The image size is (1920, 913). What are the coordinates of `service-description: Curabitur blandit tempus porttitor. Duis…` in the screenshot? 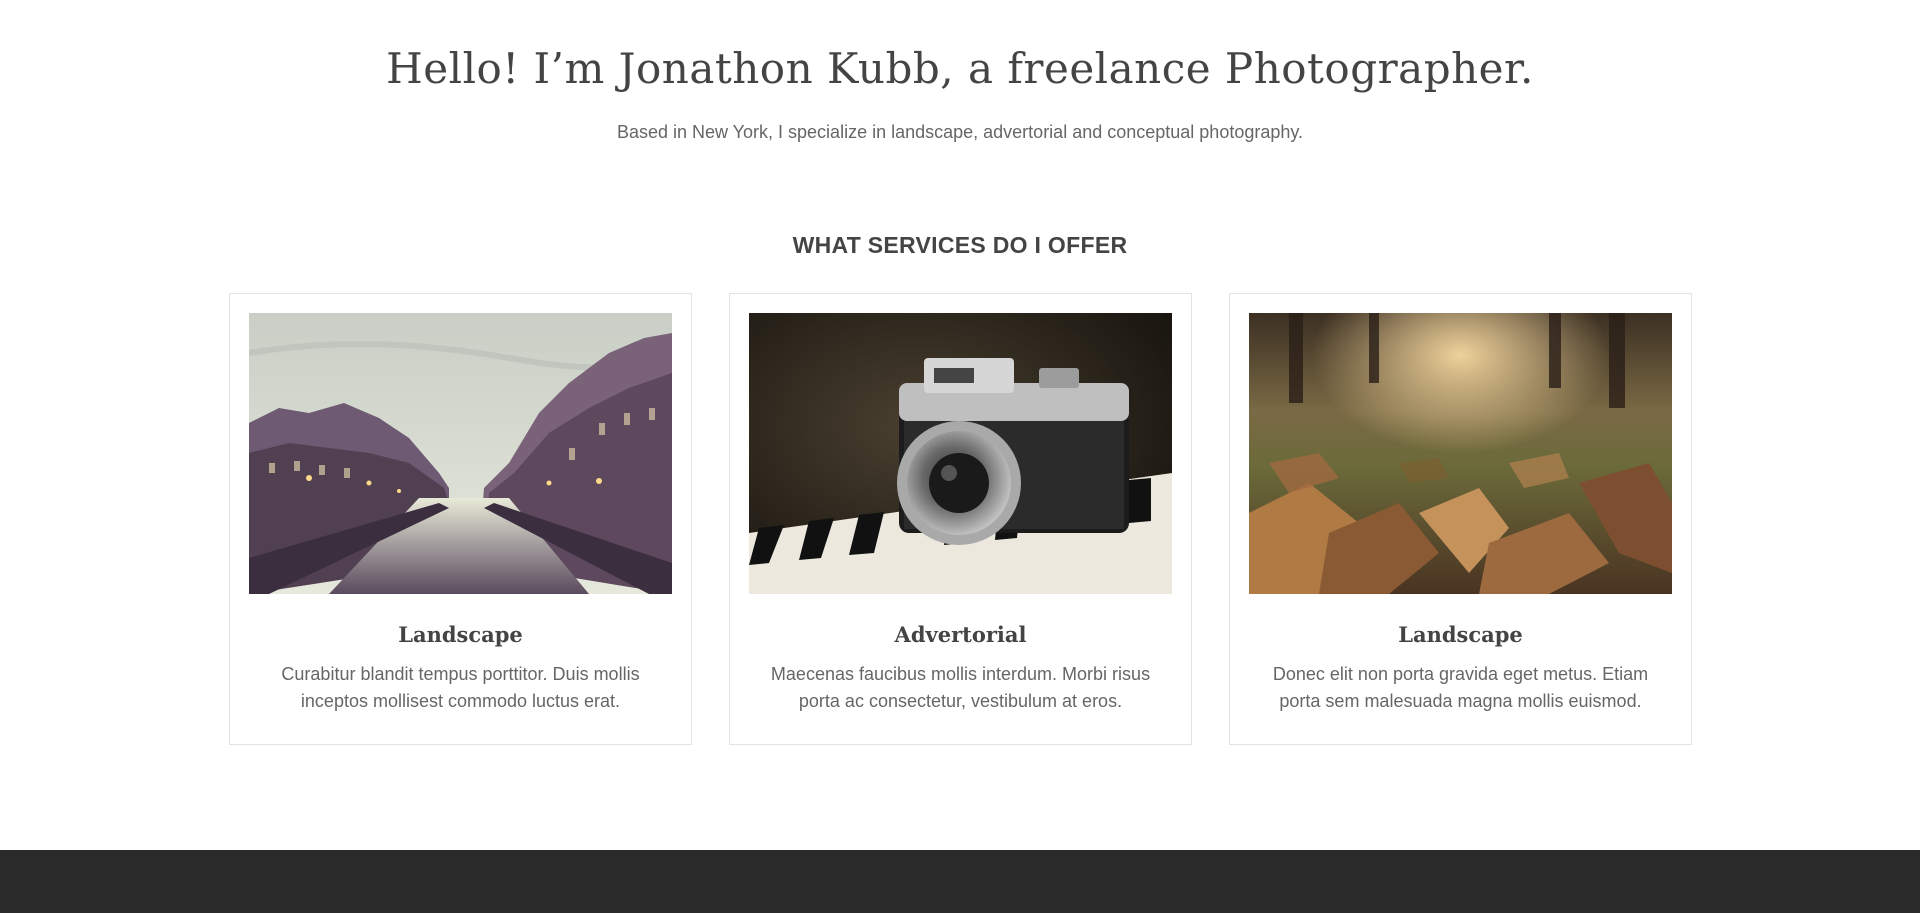 It's located at (460, 687).